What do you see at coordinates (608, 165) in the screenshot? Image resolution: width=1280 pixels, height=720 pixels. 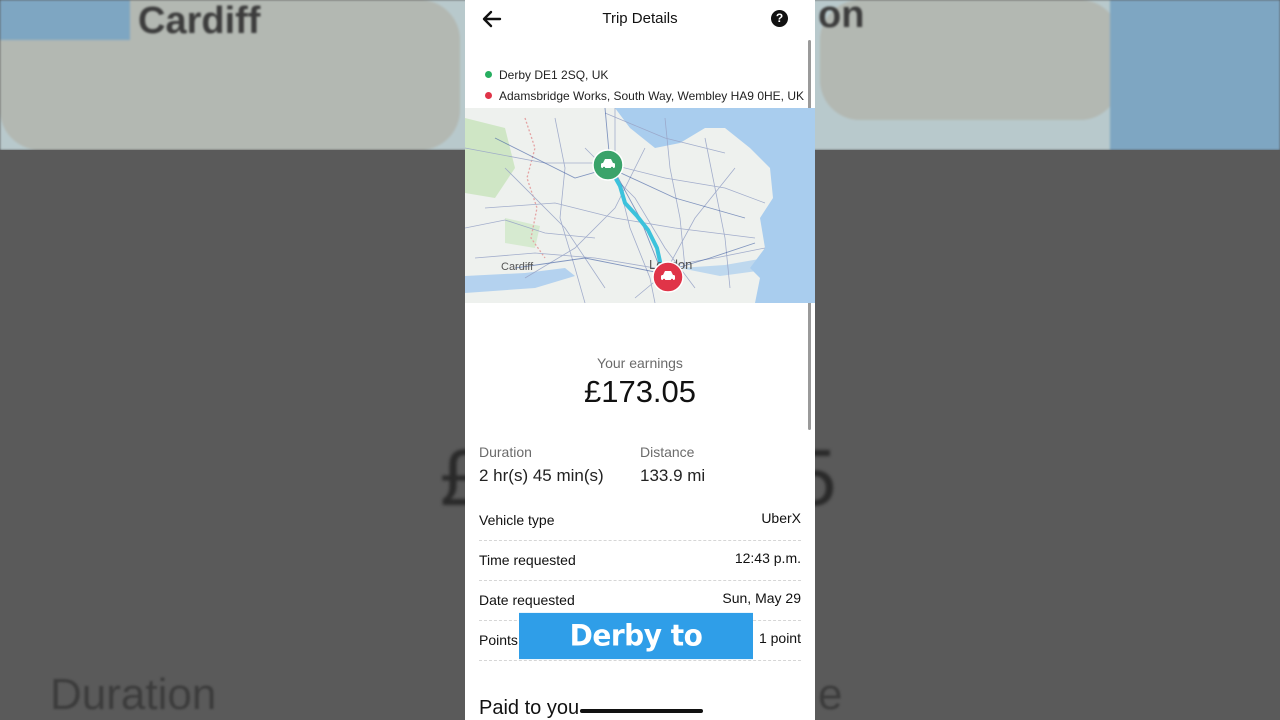 I see `pickup-marker` at bounding box center [608, 165].